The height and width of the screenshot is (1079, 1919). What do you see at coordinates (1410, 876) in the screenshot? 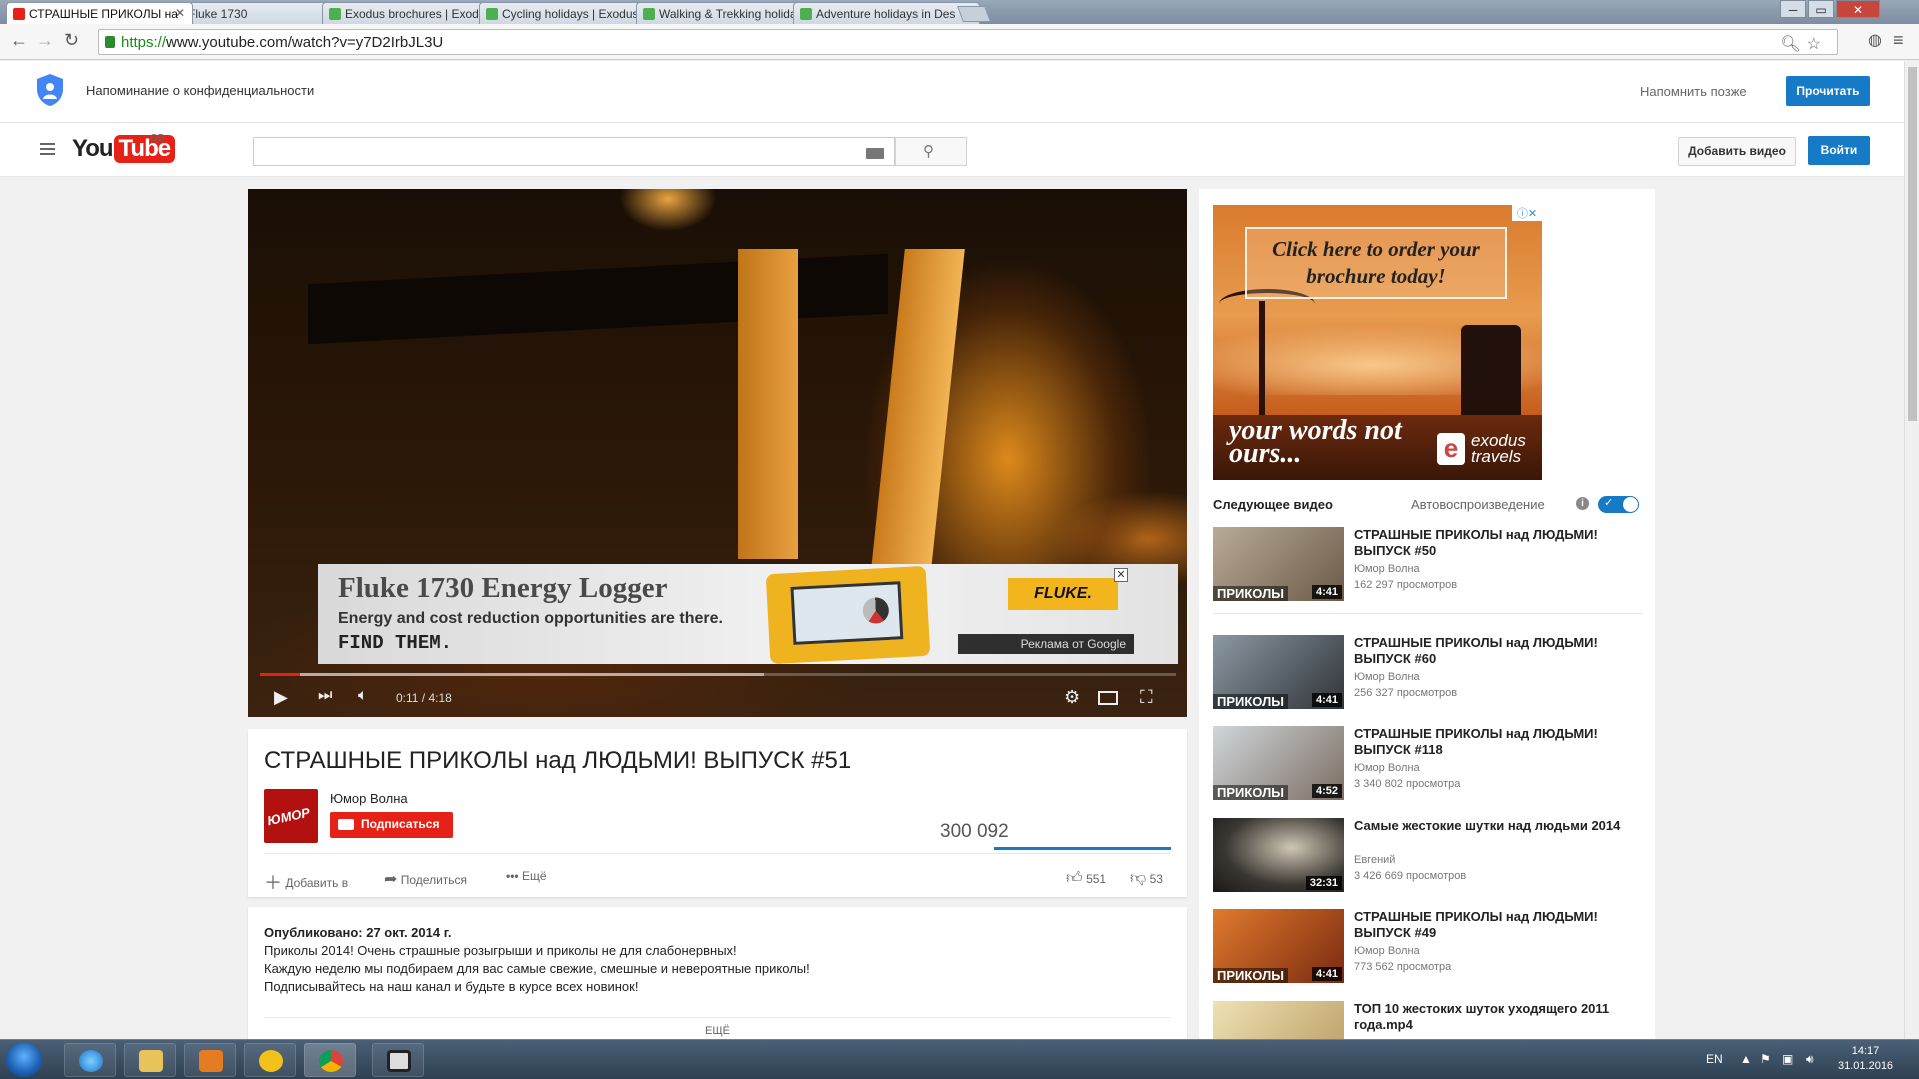
I see `related-video-views: 3 426 669 просмотров` at bounding box center [1410, 876].